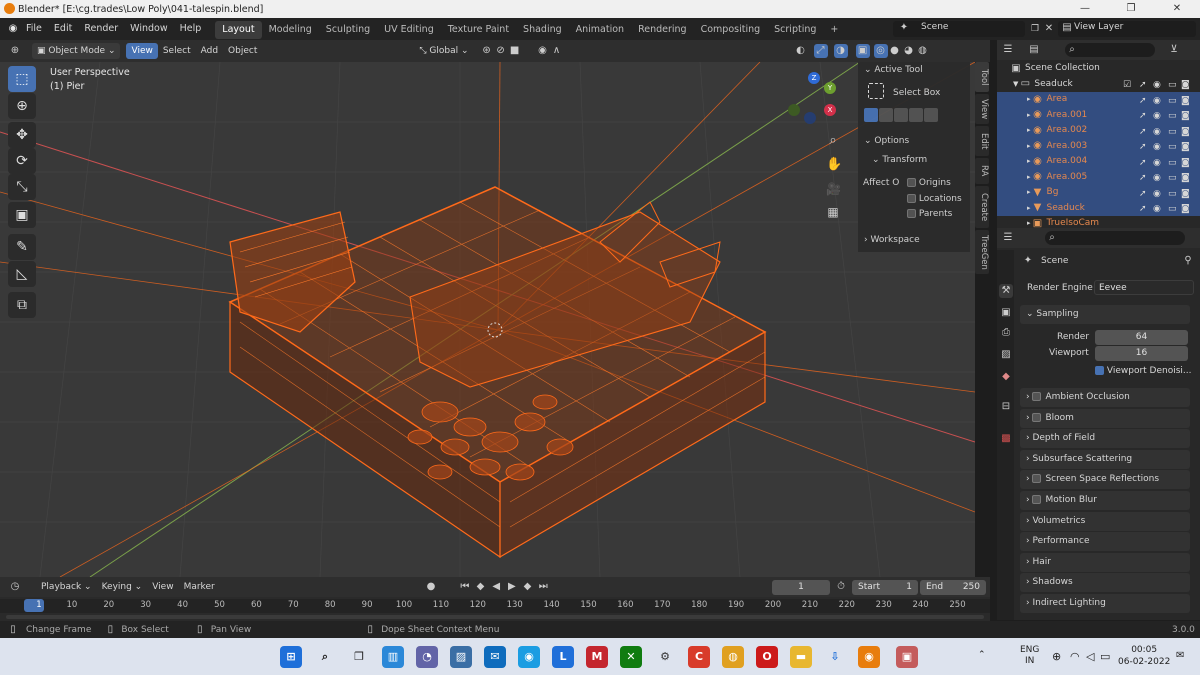  What do you see at coordinates (1006, 355) in the screenshot?
I see `view-layer-tab-icon: ▨` at bounding box center [1006, 355].